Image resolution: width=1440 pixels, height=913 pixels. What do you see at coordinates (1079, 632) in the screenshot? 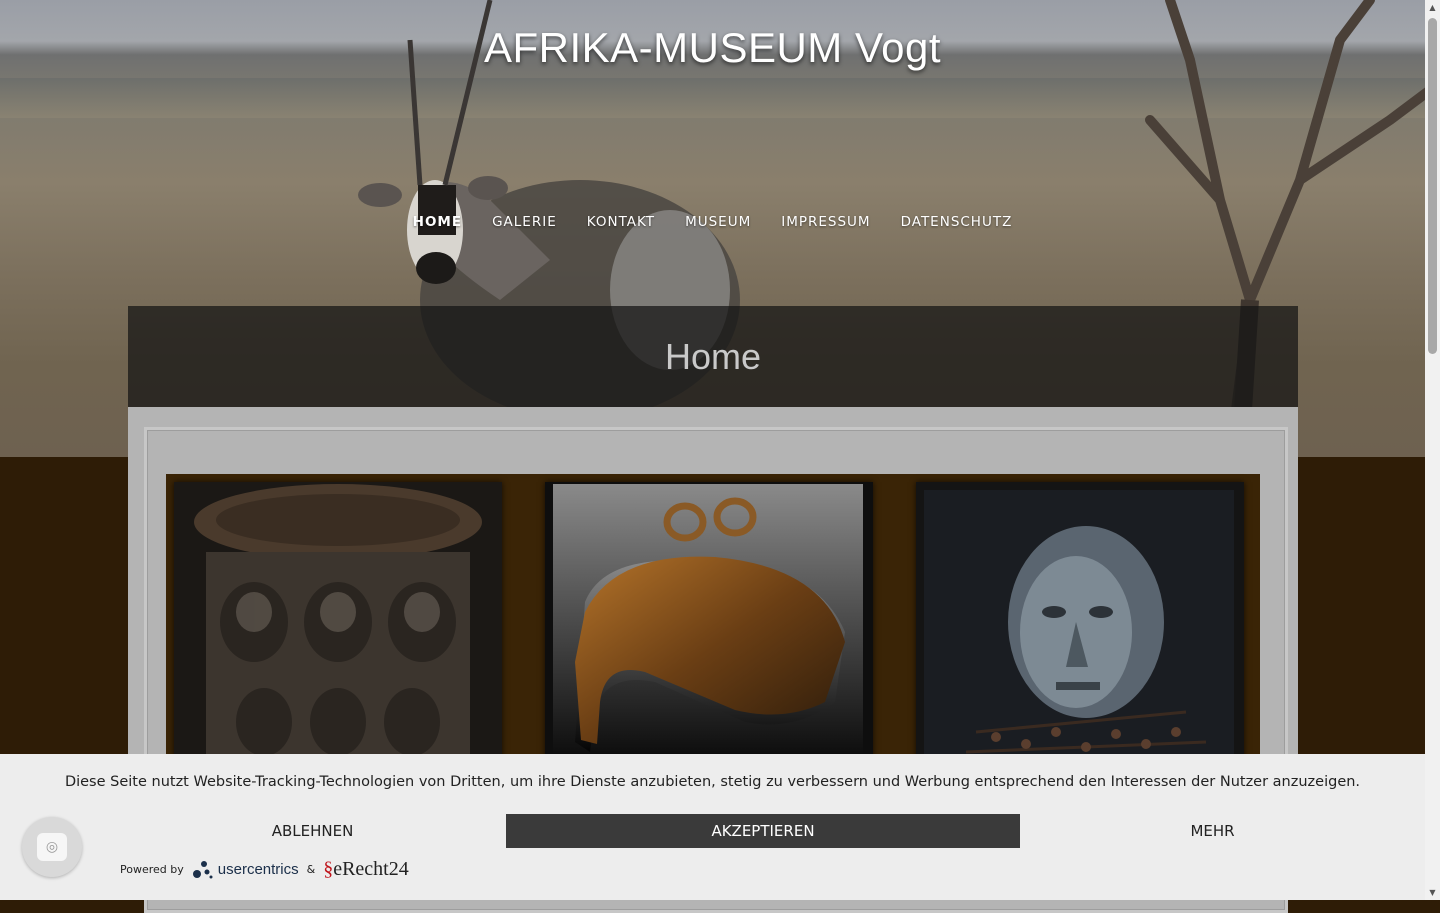
I see `nail-figure-image` at bounding box center [1079, 632].